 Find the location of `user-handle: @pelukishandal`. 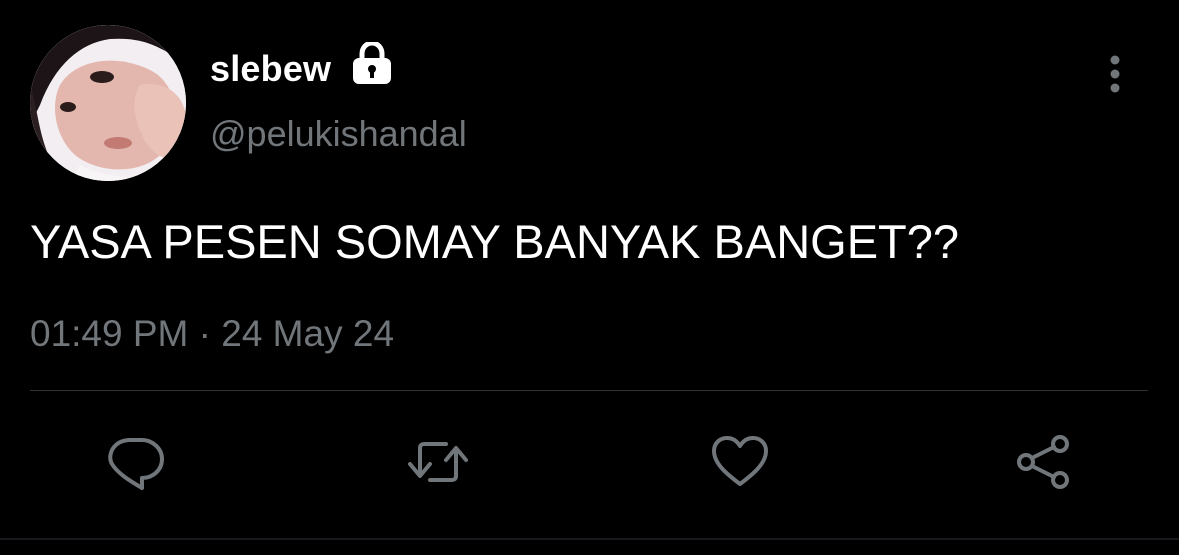

user-handle: @pelukishandal is located at coordinates (338, 134).